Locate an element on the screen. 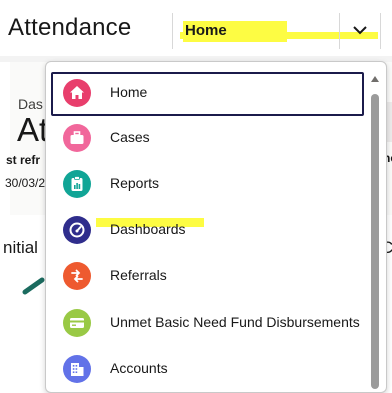 The height and width of the screenshot is (393, 392). menu-item-label: Home is located at coordinates (129, 92).